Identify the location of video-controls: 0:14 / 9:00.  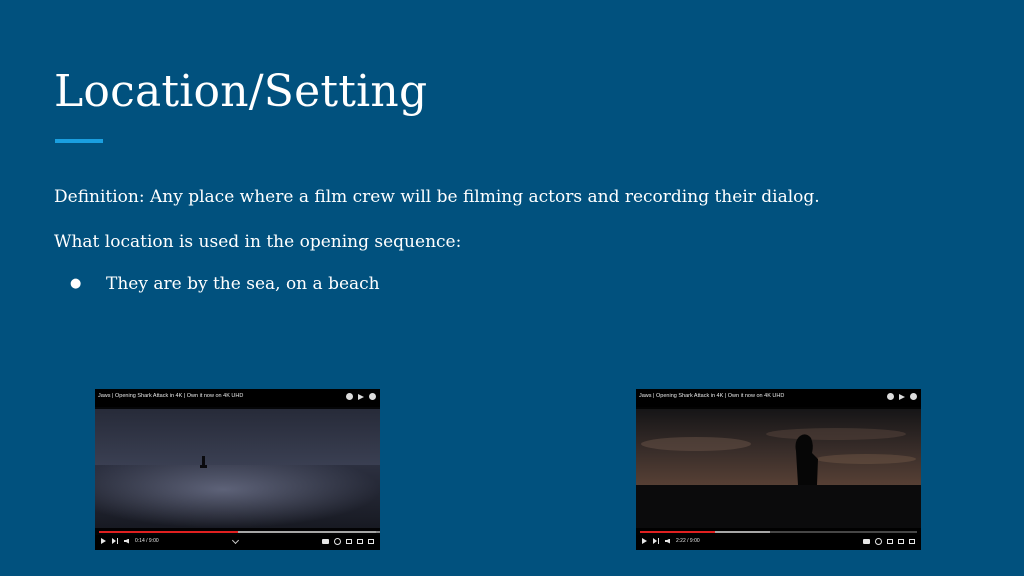
(237, 539).